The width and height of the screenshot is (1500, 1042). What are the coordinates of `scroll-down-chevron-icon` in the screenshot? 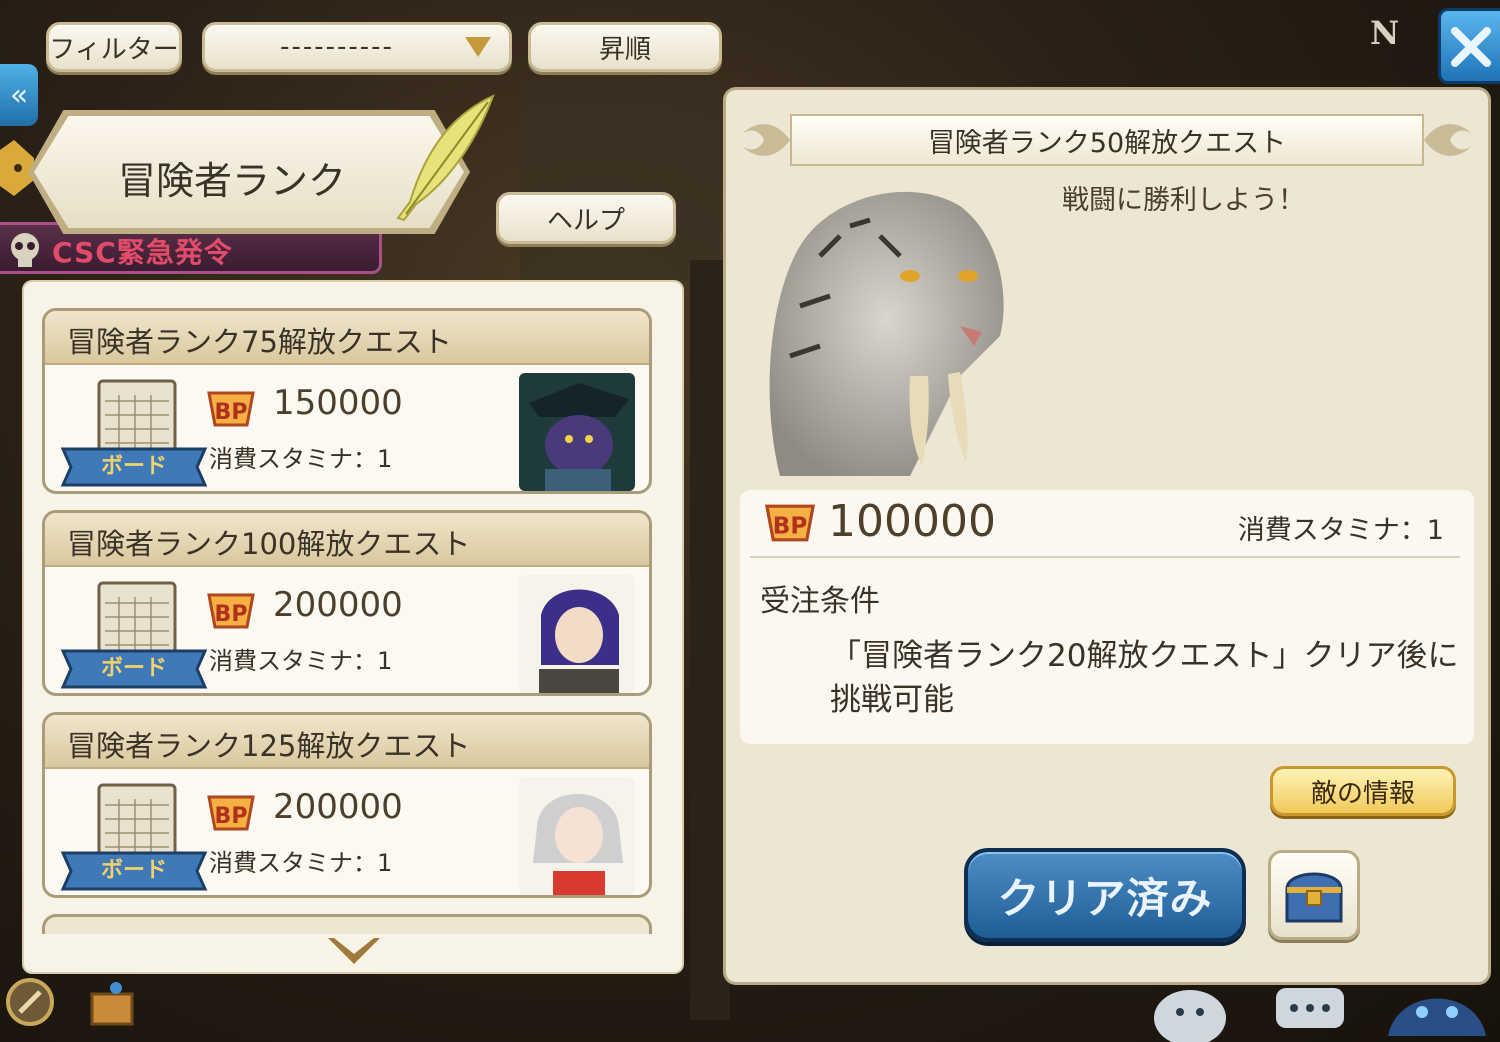 It's located at (354, 952).